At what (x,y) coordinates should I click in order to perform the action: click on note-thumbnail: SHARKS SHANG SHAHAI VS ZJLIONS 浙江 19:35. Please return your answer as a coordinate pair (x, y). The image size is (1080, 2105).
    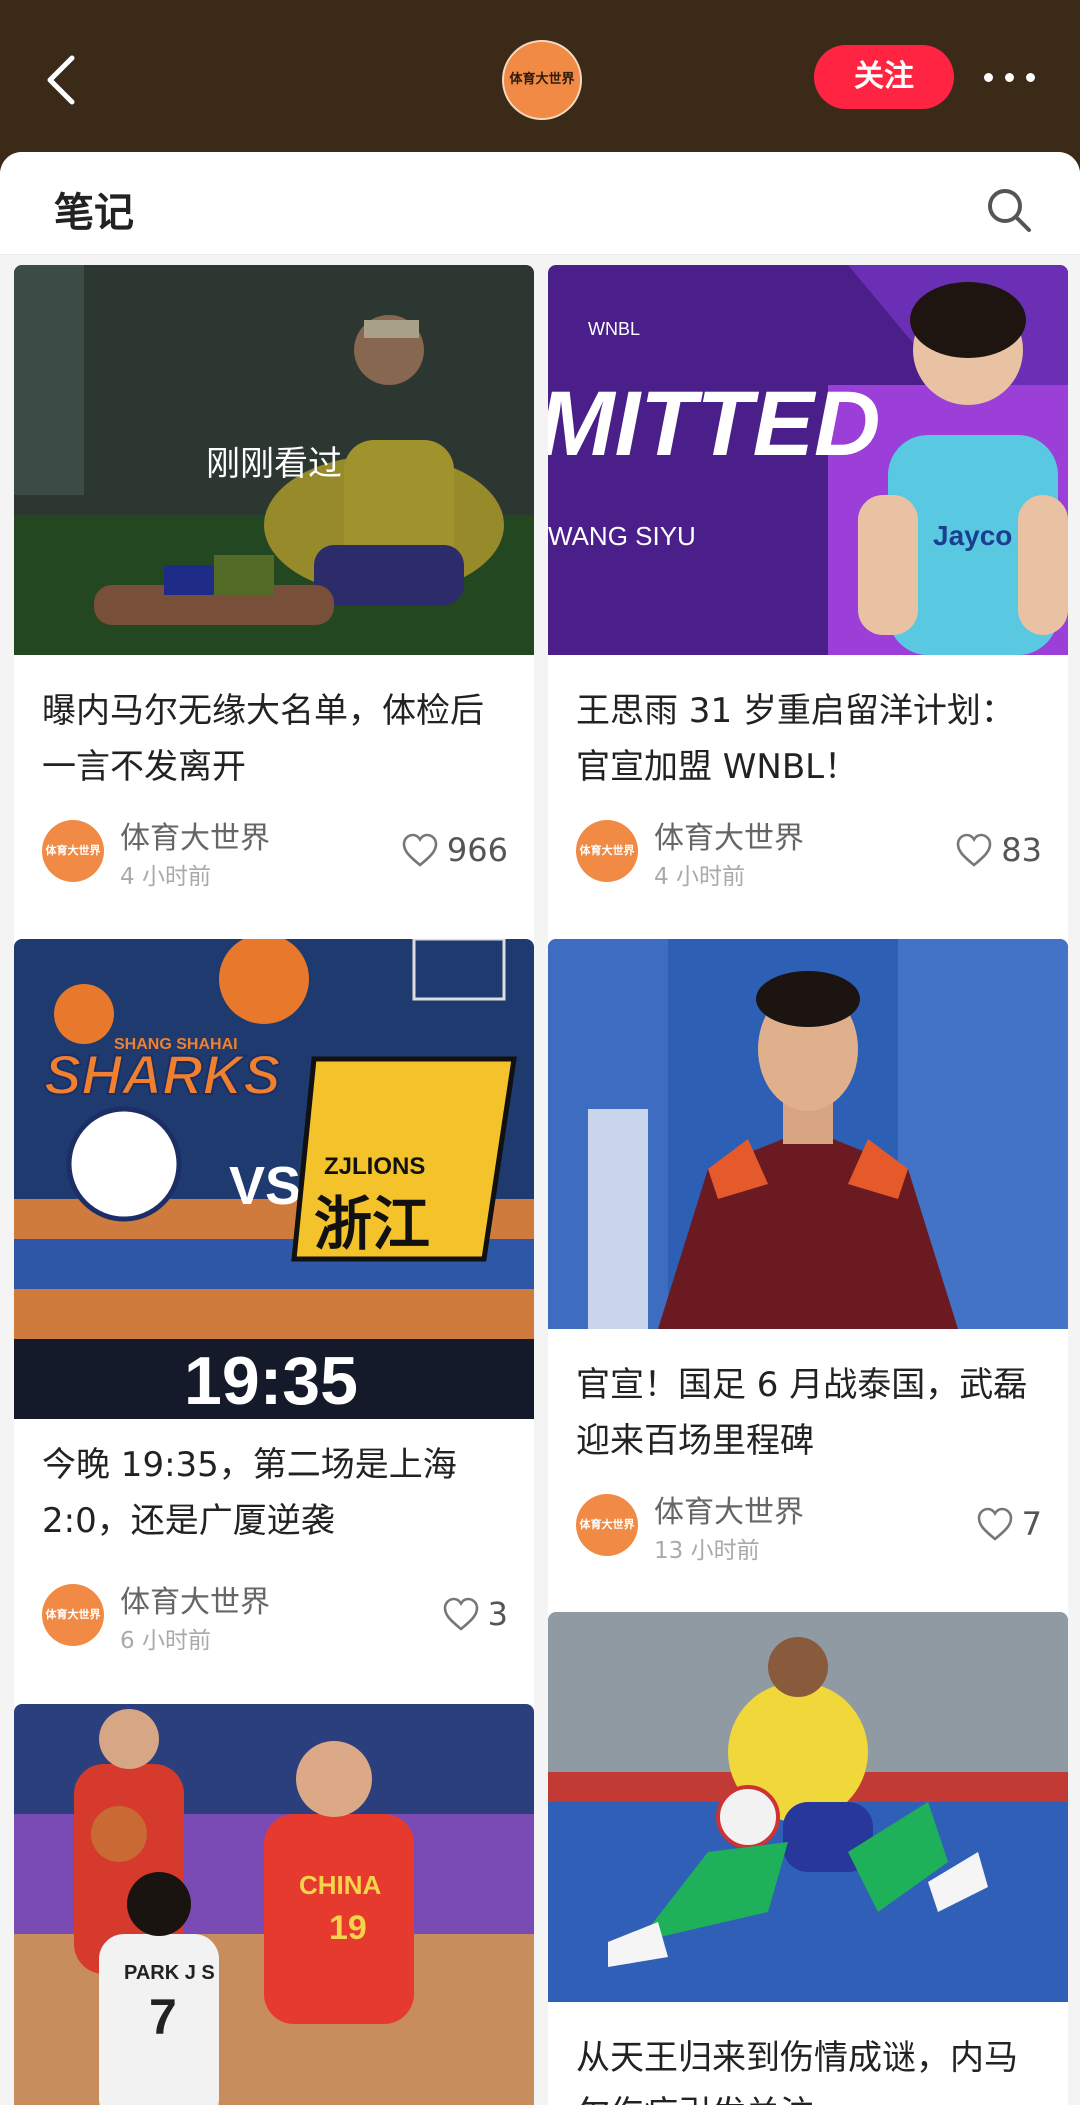
    Looking at the image, I should click on (274, 1179).